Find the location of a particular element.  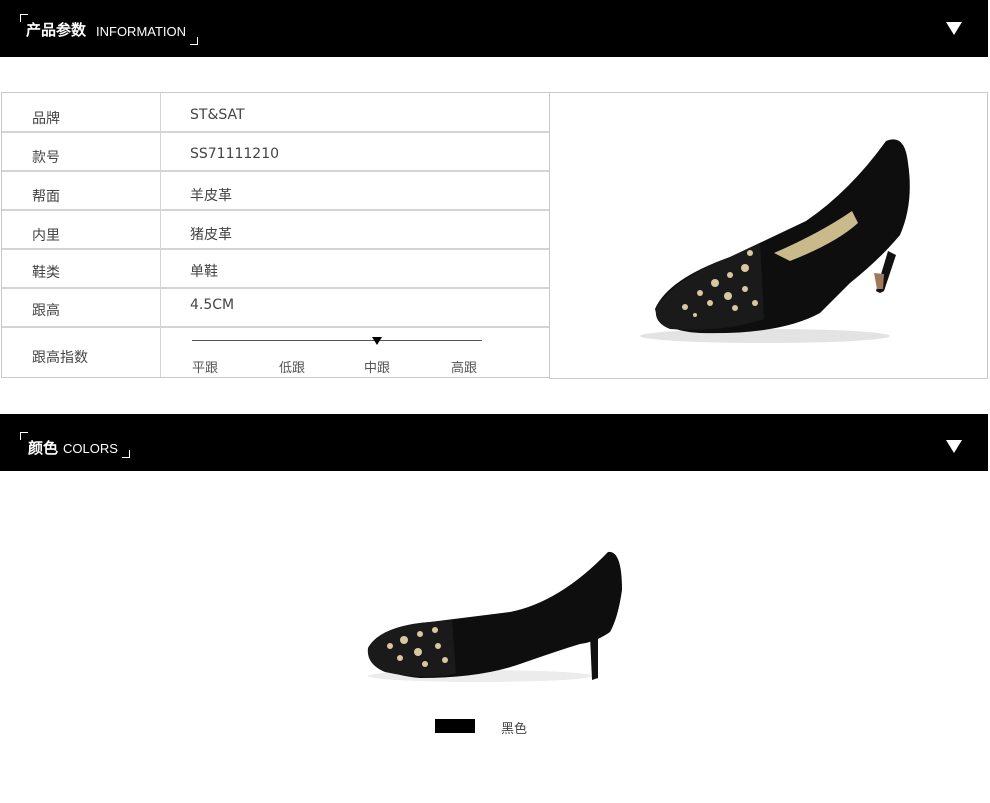

table-row: 品牌 ST&SAT is located at coordinates (276, 113).